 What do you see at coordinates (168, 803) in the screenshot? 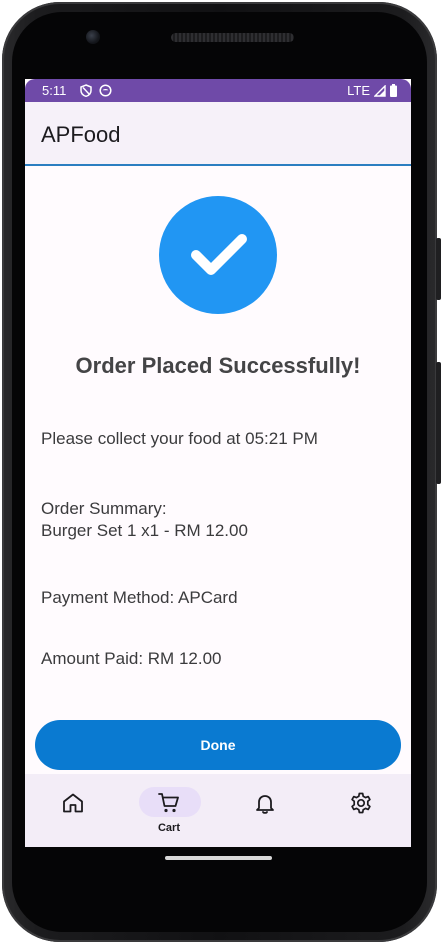
I see `cart-icon` at bounding box center [168, 803].